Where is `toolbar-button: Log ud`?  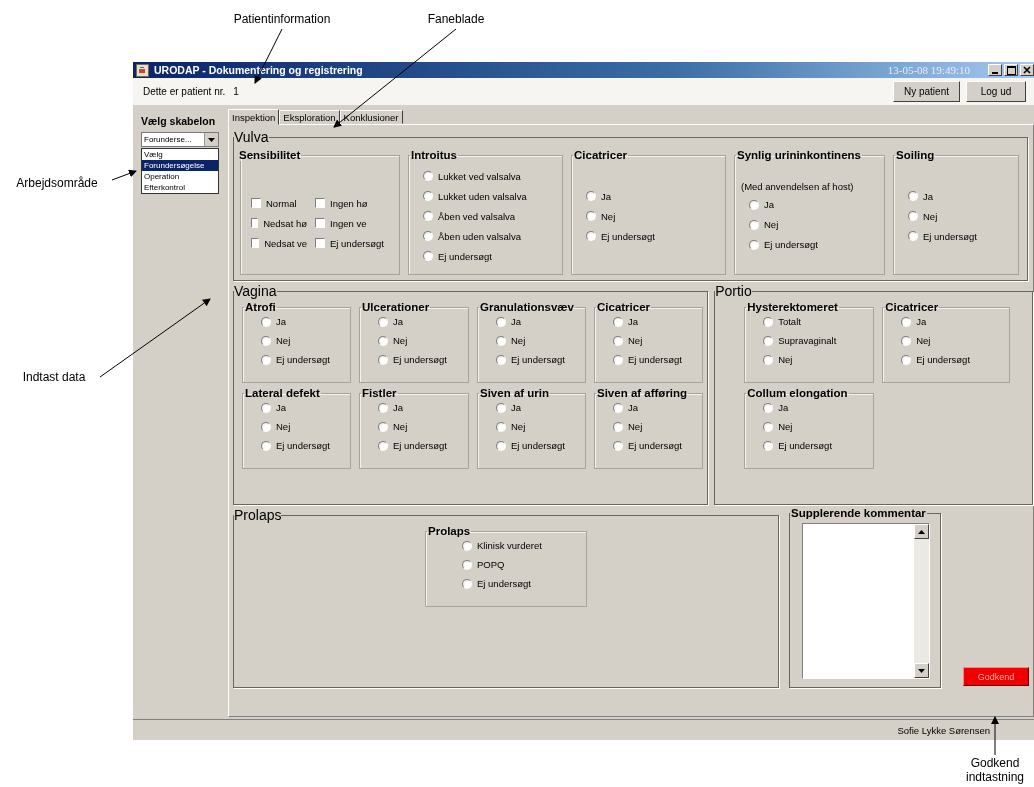
toolbar-button: Log ud is located at coordinates (996, 91).